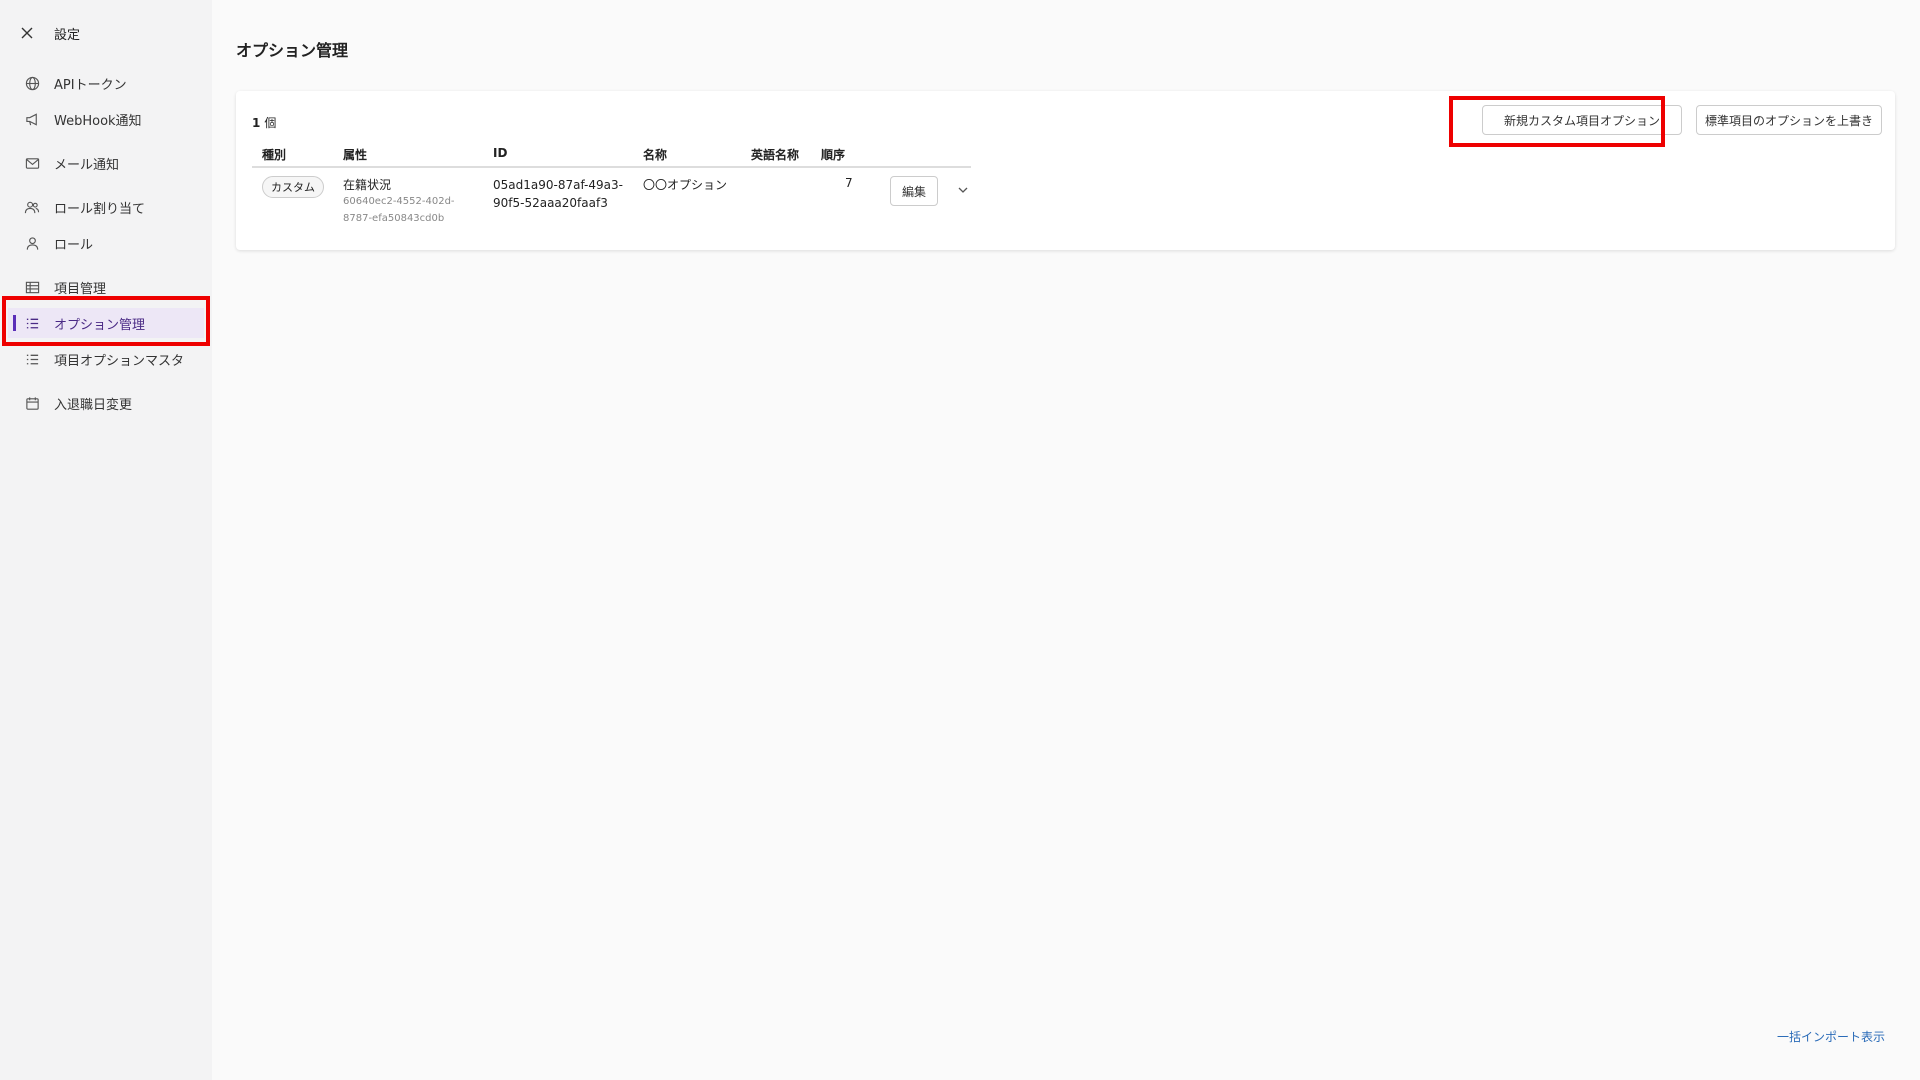 This screenshot has width=1920, height=1080. I want to click on chevron-down-icon, so click(963, 190).